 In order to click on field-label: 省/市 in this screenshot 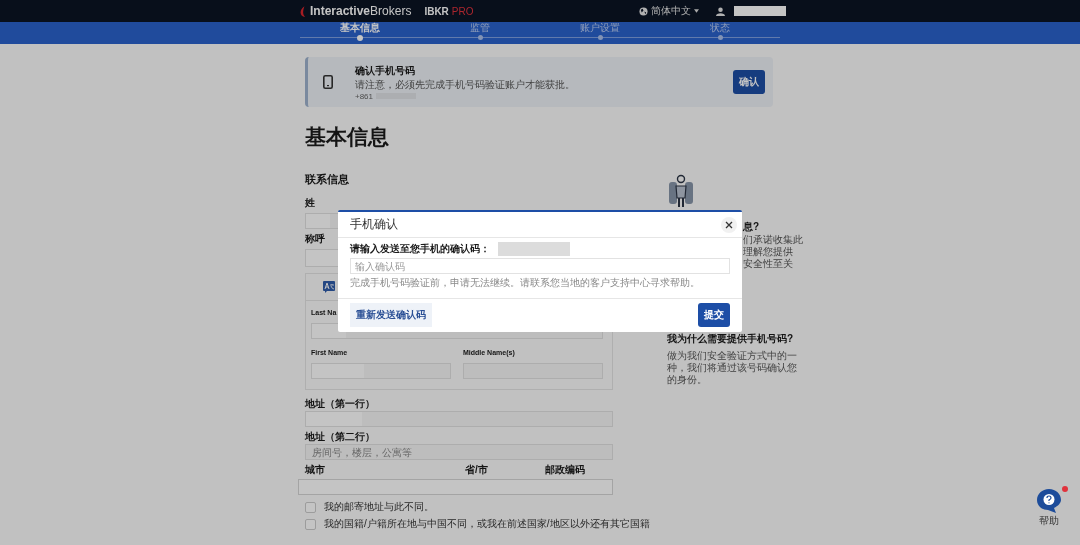, I will do `click(477, 470)`.